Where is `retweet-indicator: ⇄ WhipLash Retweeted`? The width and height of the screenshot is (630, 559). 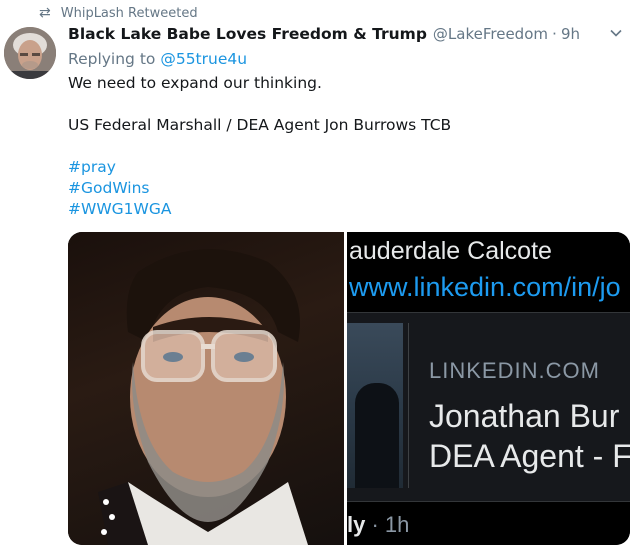 retweet-indicator: ⇄ WhipLash Retweeted is located at coordinates (118, 13).